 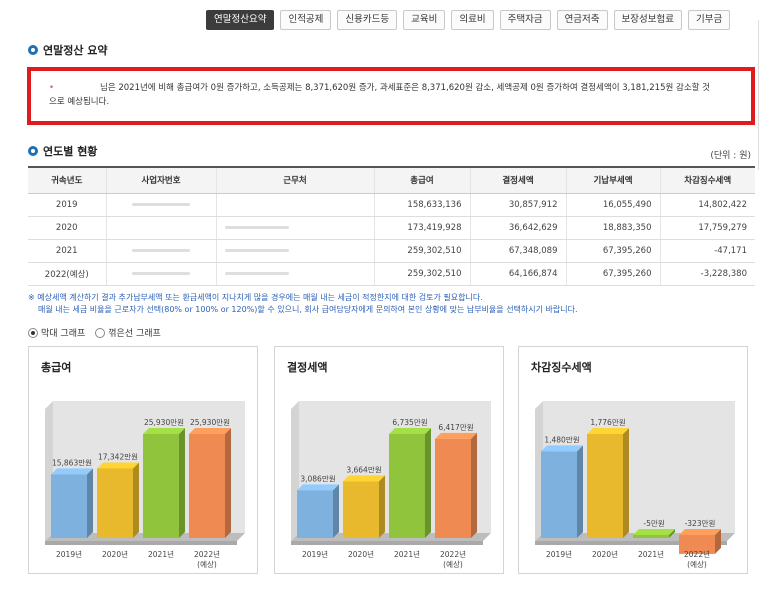 I want to click on bar-graph-label: 막대 그래프, so click(x=63, y=334).